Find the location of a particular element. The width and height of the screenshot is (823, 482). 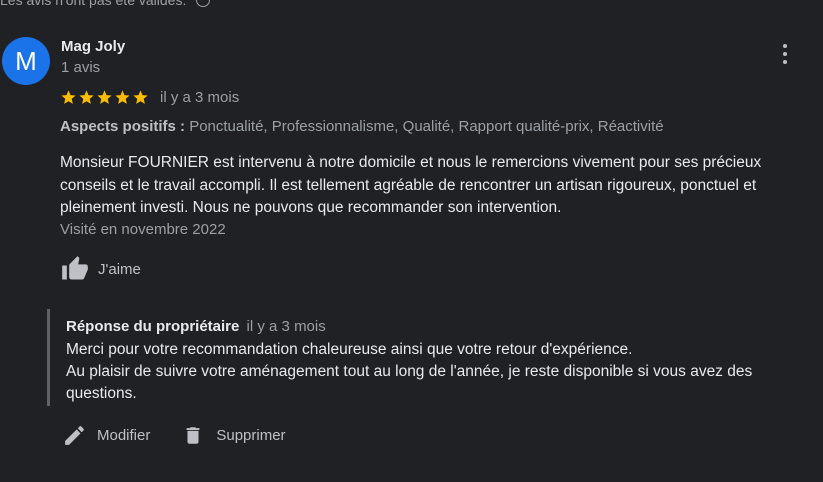

avatar: M is located at coordinates (26, 61).